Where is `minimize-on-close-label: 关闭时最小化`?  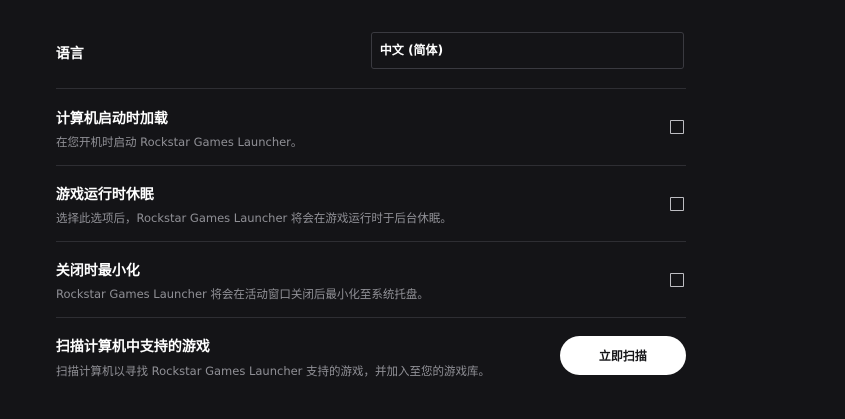 minimize-on-close-label: 关闭时最小化 is located at coordinates (98, 271).